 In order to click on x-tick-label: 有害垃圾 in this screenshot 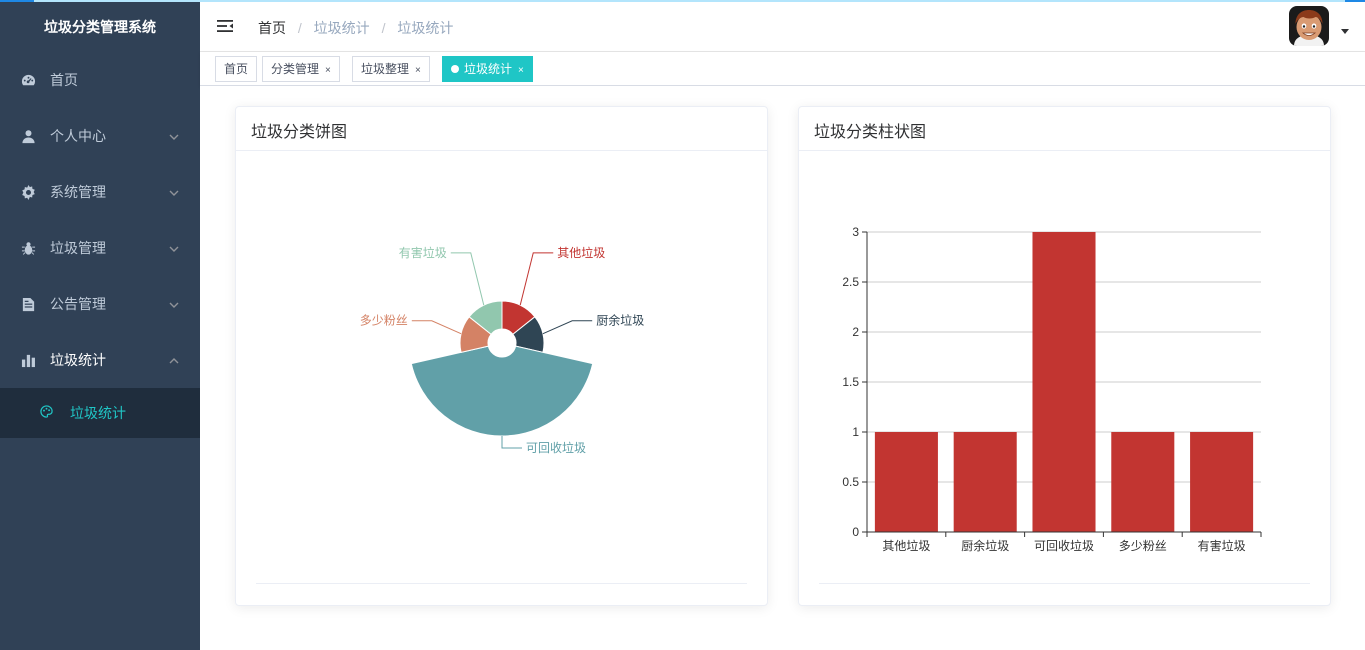, I will do `click(1222, 545)`.